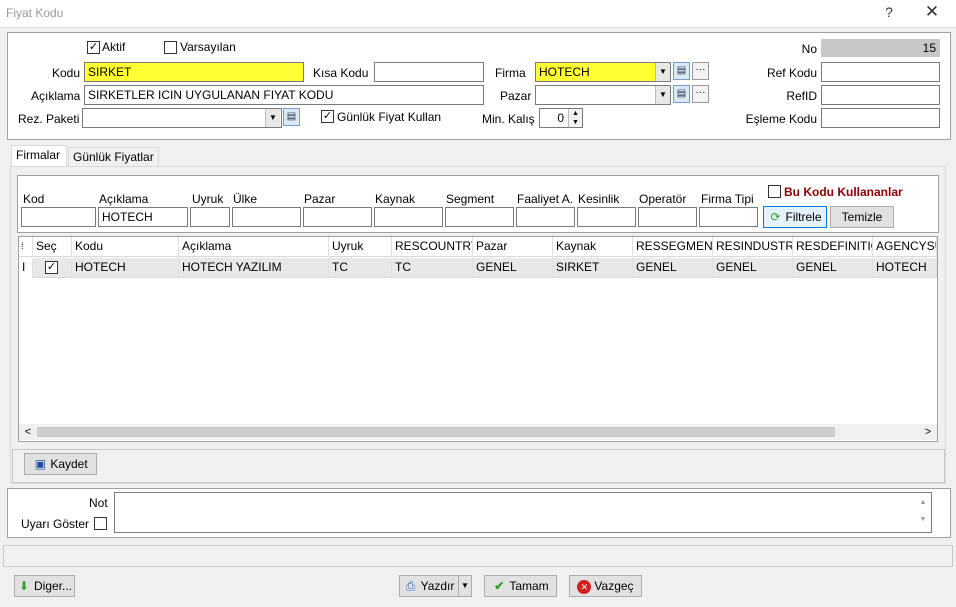 The image size is (956, 607). I want to click on kaydet-button: ▣ Kaydet, so click(60, 464).